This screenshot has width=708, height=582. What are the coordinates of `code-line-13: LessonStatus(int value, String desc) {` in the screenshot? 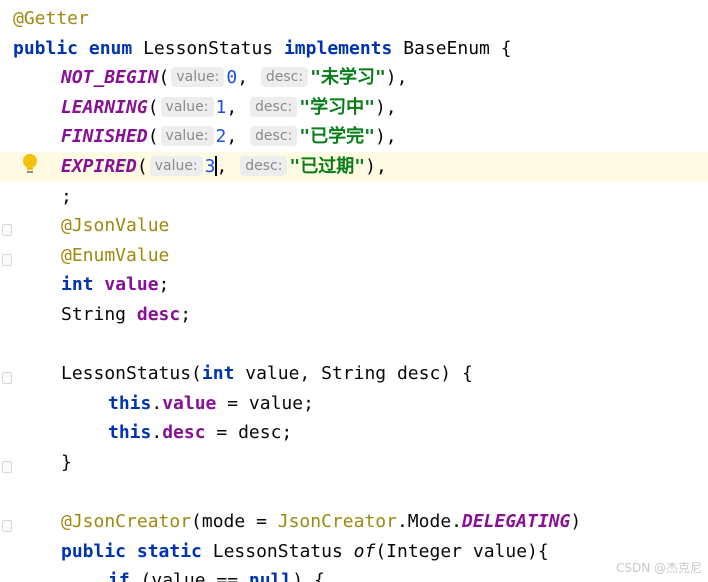 It's located at (354, 374).